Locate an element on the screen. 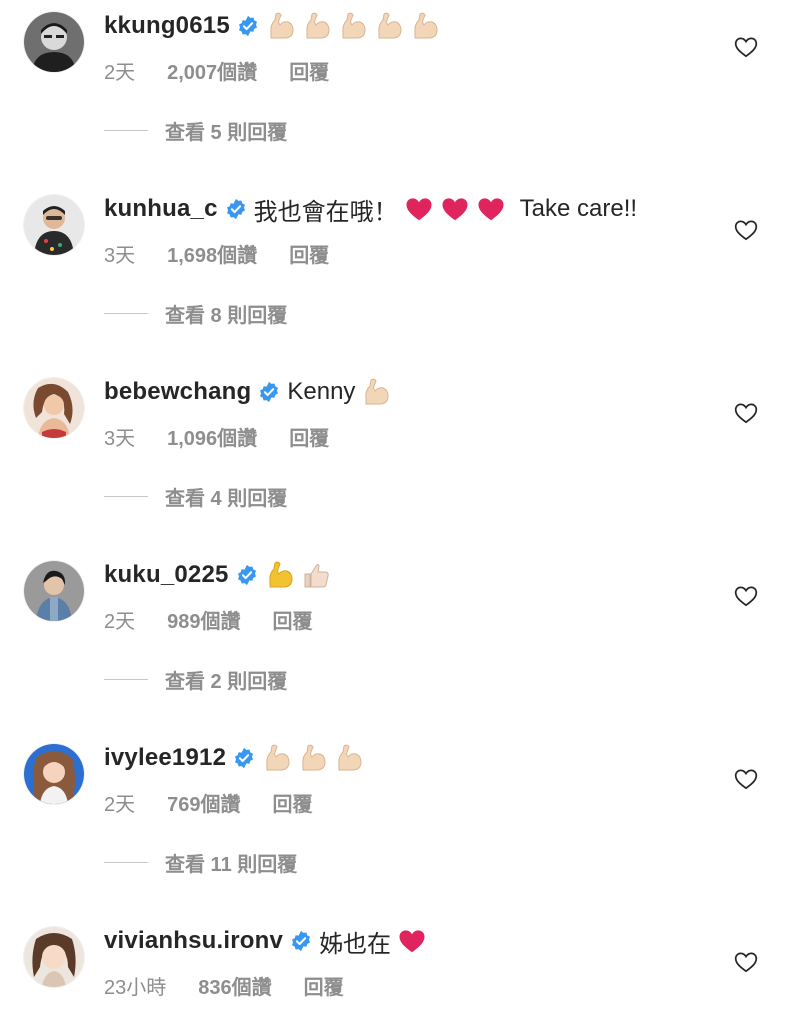 The height and width of the screenshot is (1036, 800). username: vivianhsu.ironv is located at coordinates (193, 941).